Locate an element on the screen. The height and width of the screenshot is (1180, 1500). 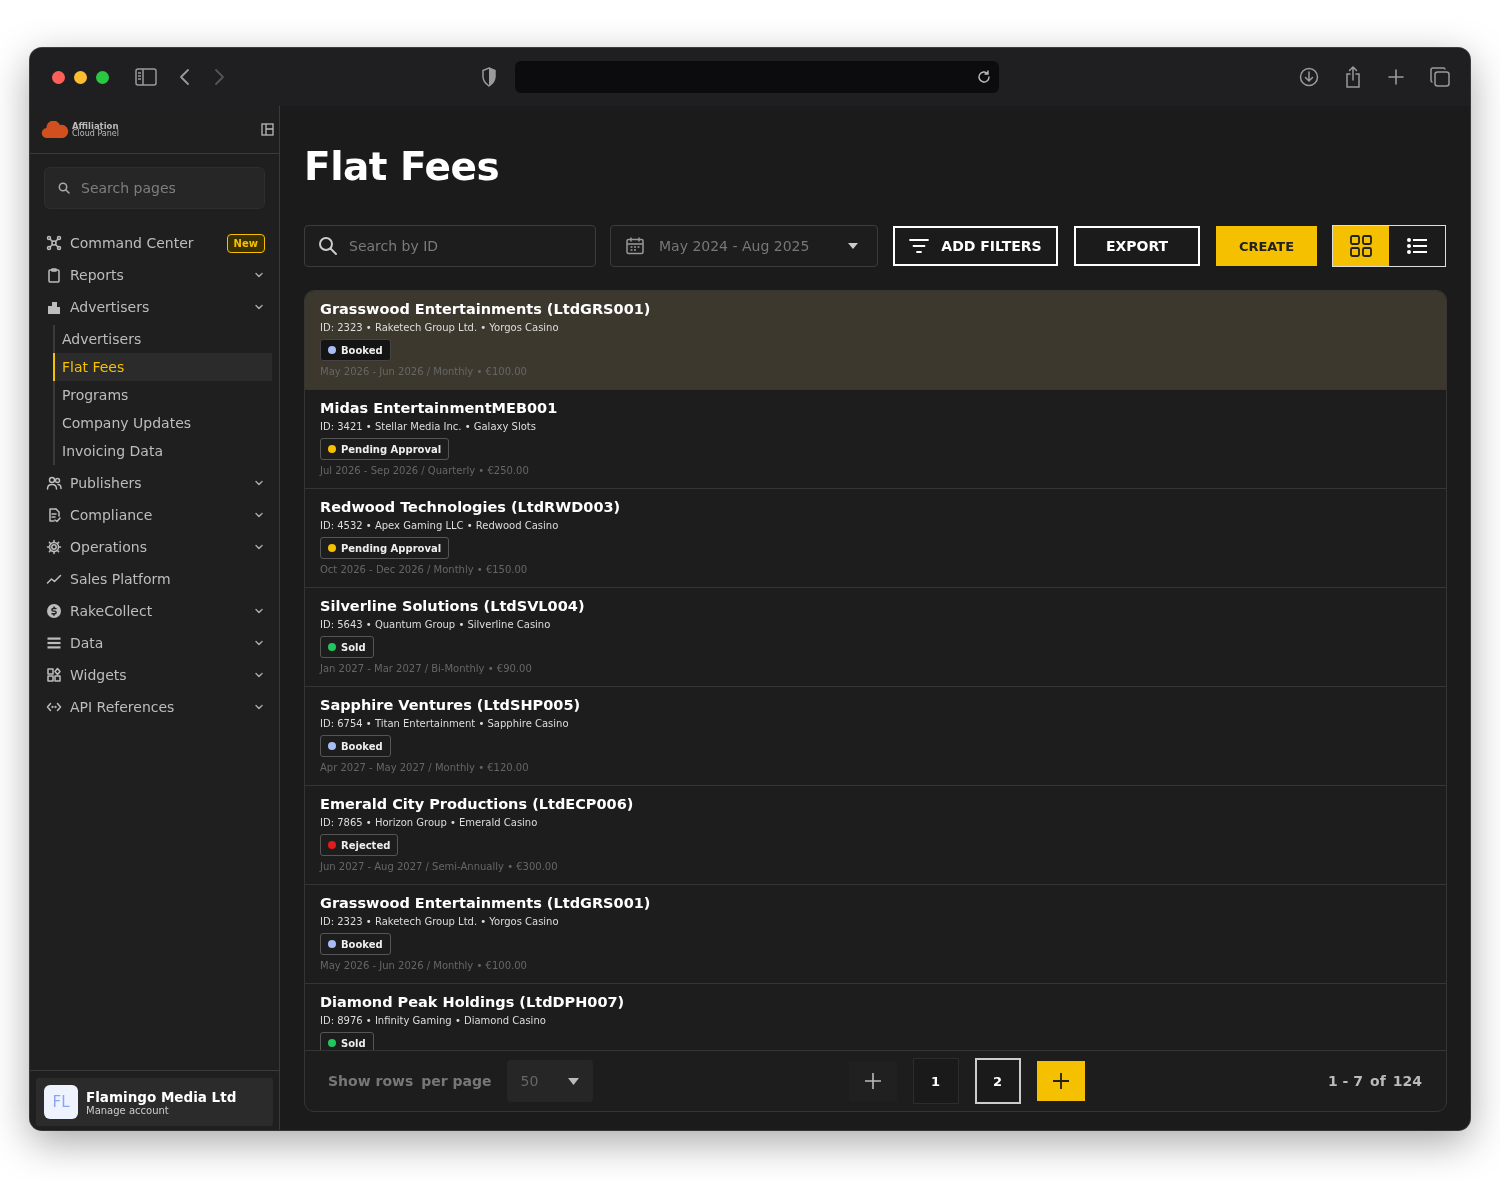
fee-details: May 2026 - Jun 2026 / Monthly • €100.00 is located at coordinates (423, 966).